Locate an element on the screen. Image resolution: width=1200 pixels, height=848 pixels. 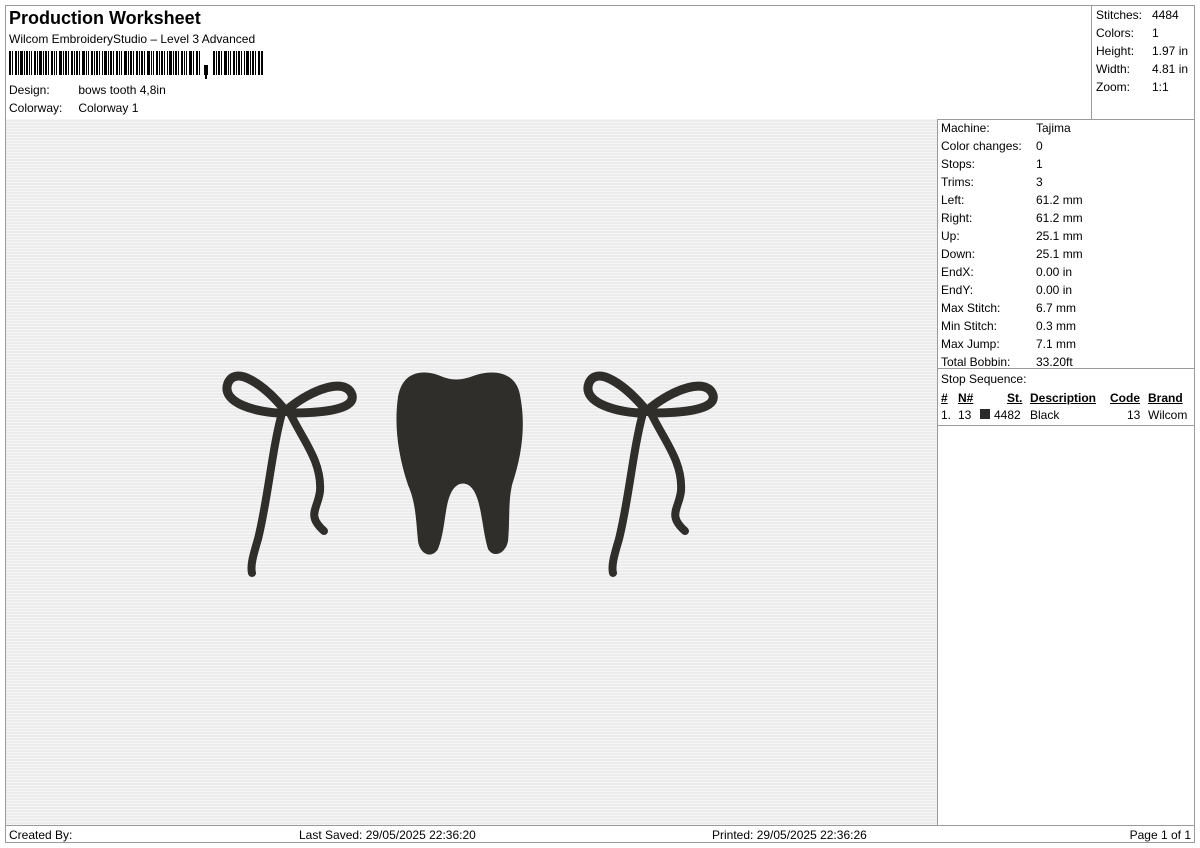
color-swatch is located at coordinates (985, 414).